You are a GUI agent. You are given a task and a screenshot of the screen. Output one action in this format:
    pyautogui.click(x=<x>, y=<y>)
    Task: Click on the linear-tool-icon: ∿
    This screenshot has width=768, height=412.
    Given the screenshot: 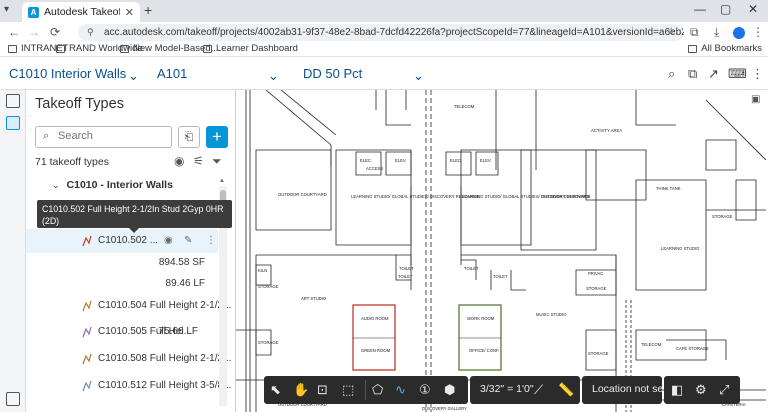 What is the action you would take?
    pyautogui.click(x=400, y=390)
    